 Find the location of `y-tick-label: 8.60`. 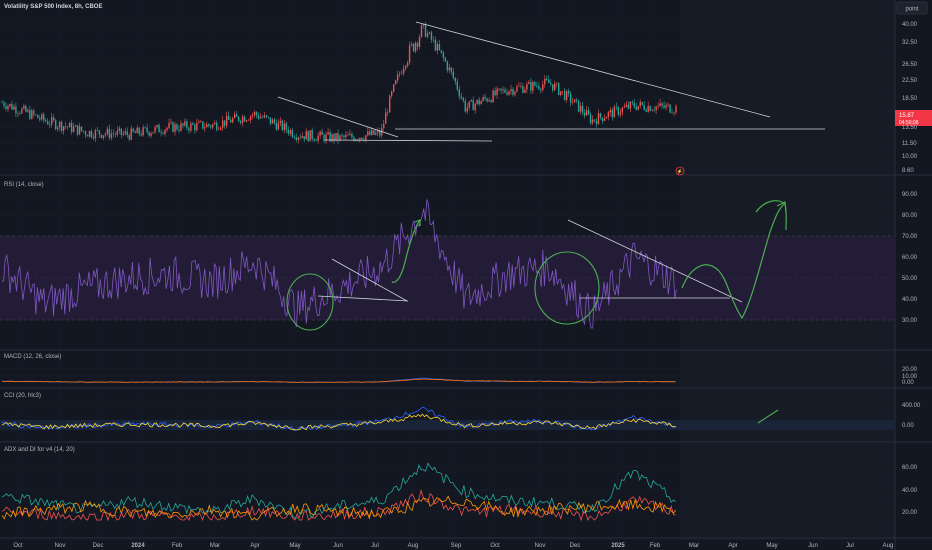

y-tick-label: 8.60 is located at coordinates (908, 171).